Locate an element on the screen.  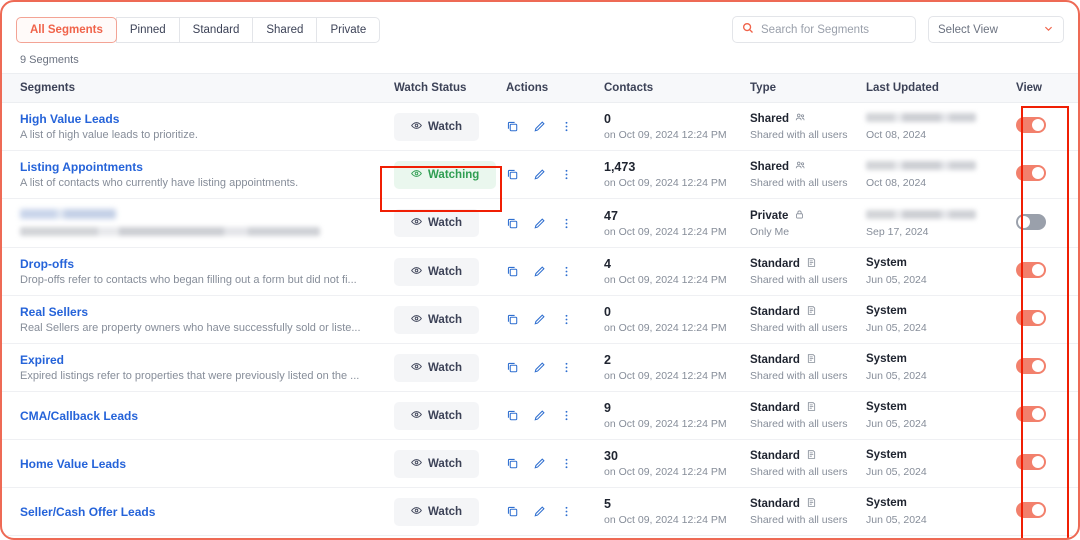
filter-tab-shared: Shared is located at coordinates (285, 29).